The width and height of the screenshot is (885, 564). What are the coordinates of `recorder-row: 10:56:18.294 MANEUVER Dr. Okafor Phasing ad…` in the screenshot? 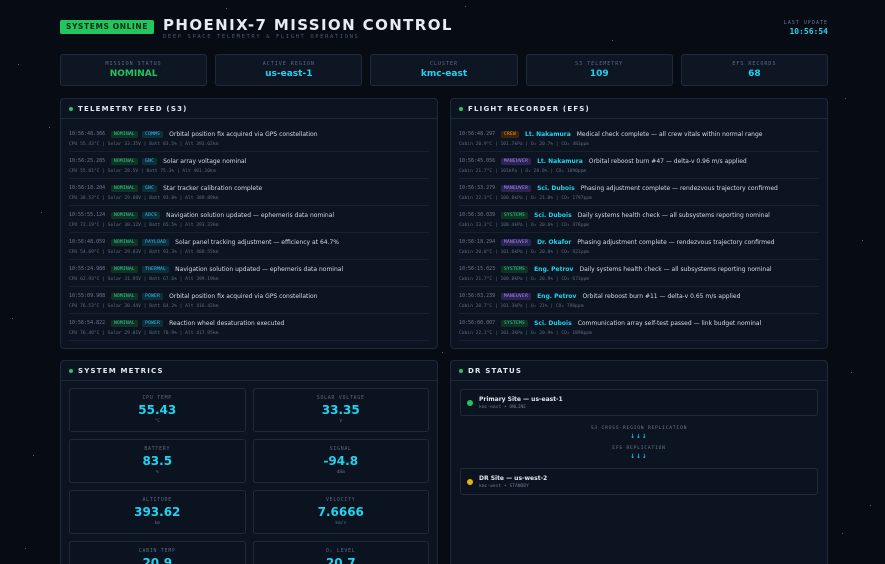 It's located at (639, 246).